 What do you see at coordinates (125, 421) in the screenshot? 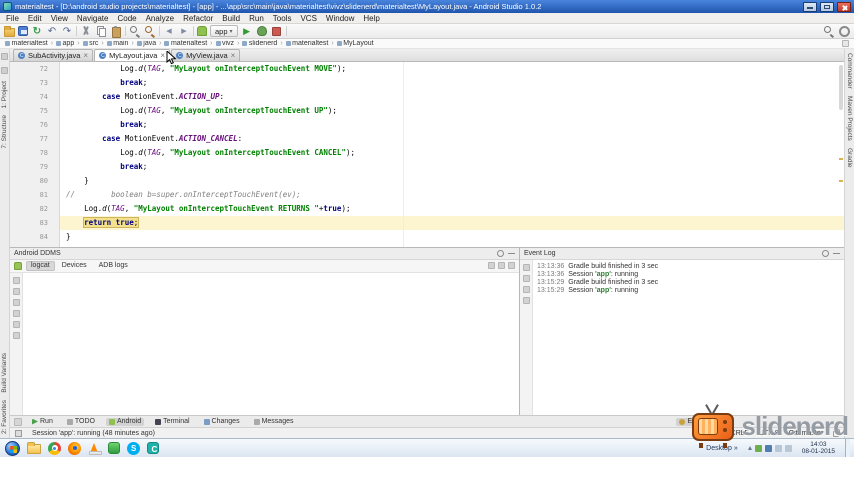
I see `toolwindow-android: Android` at bounding box center [125, 421].